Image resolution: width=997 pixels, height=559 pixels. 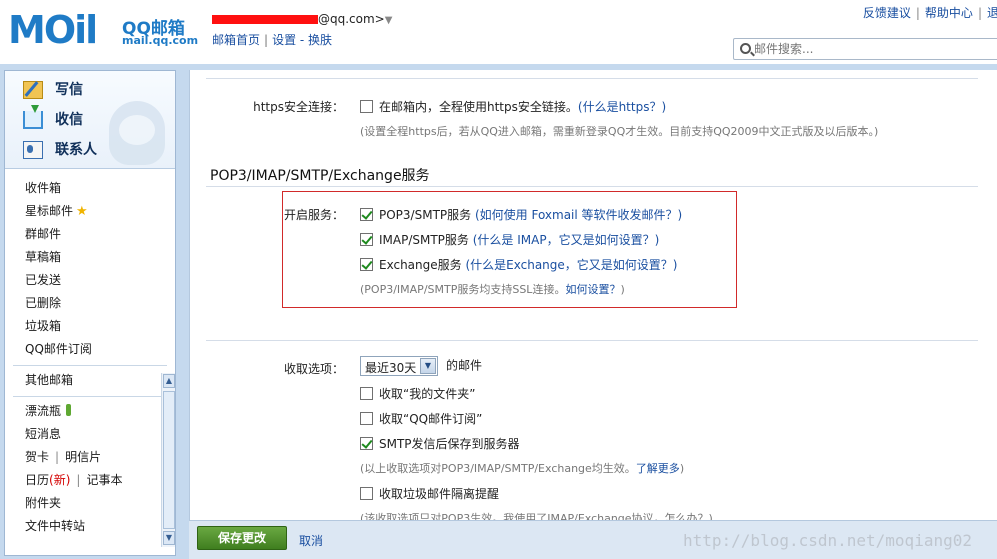 What do you see at coordinates (566, 240) in the screenshot?
I see `imap-help-link: (什么是 IMAP，它又是如何设置？)` at bounding box center [566, 240].